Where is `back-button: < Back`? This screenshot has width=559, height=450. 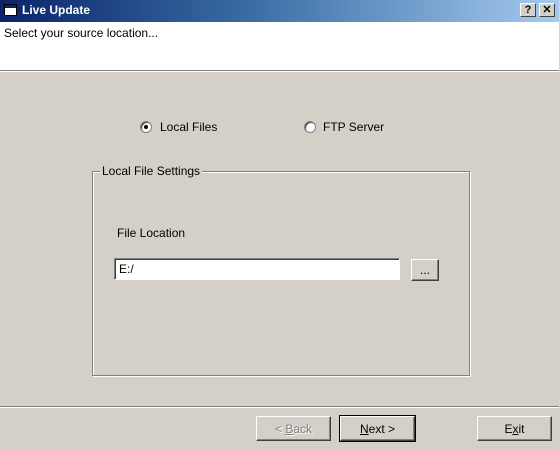 back-button: < Back is located at coordinates (293, 428).